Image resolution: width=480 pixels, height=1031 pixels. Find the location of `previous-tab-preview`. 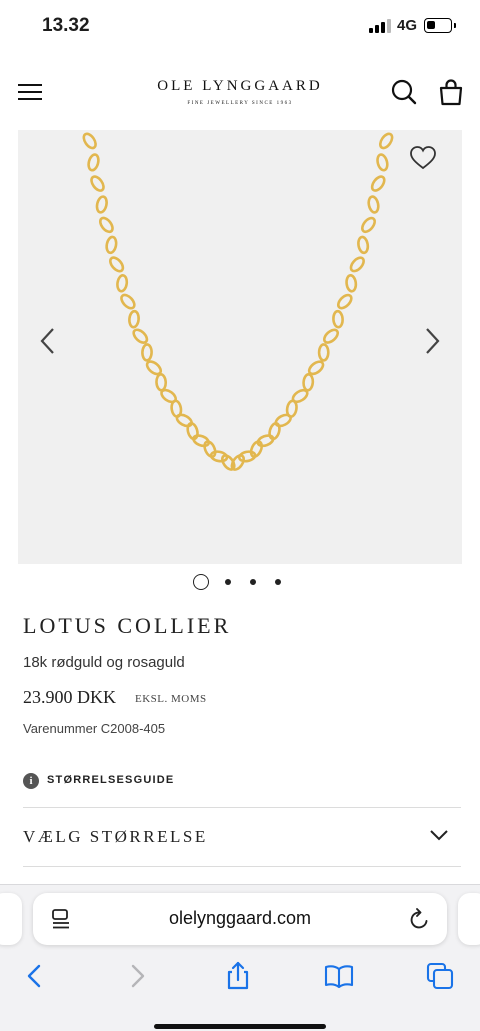

previous-tab-preview is located at coordinates (11, 919).